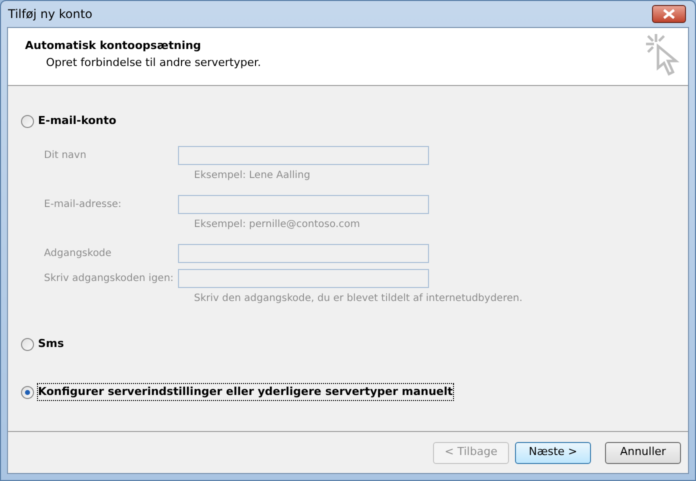  What do you see at coordinates (66, 155) in the screenshot?
I see `field-label: Dit navn` at bounding box center [66, 155].